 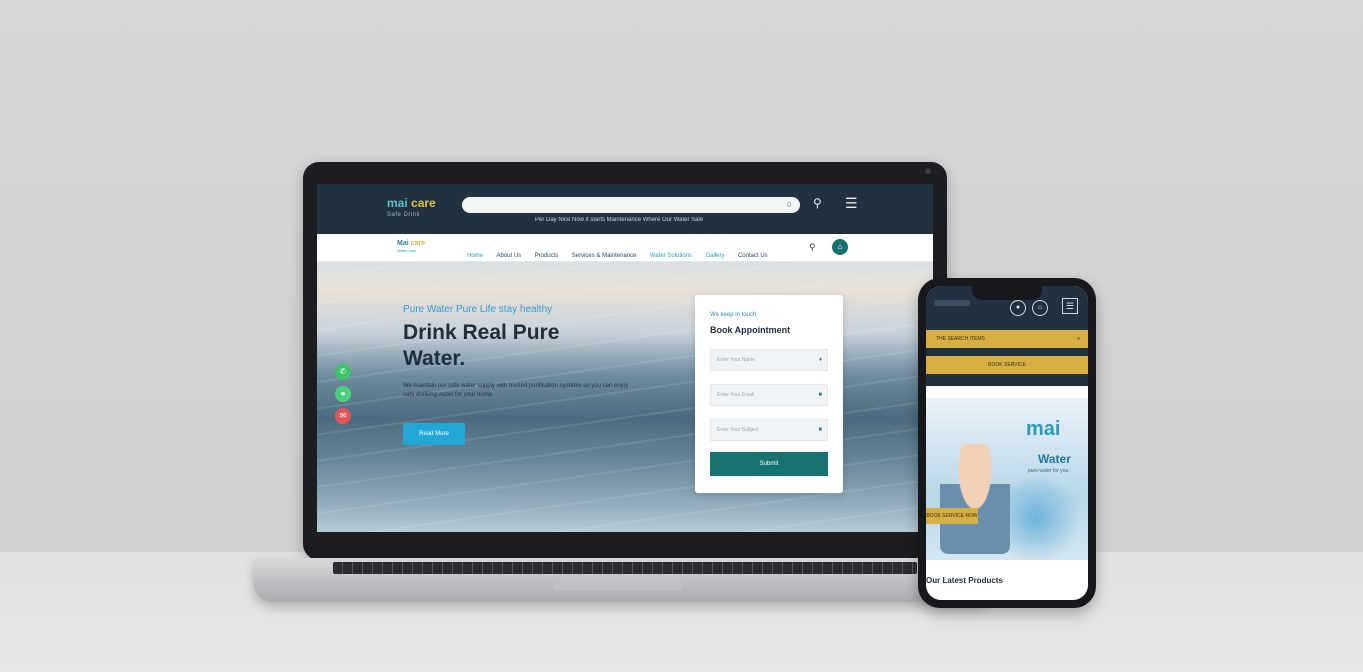 What do you see at coordinates (753, 256) in the screenshot?
I see `nav-item-contact: Contact Us` at bounding box center [753, 256].